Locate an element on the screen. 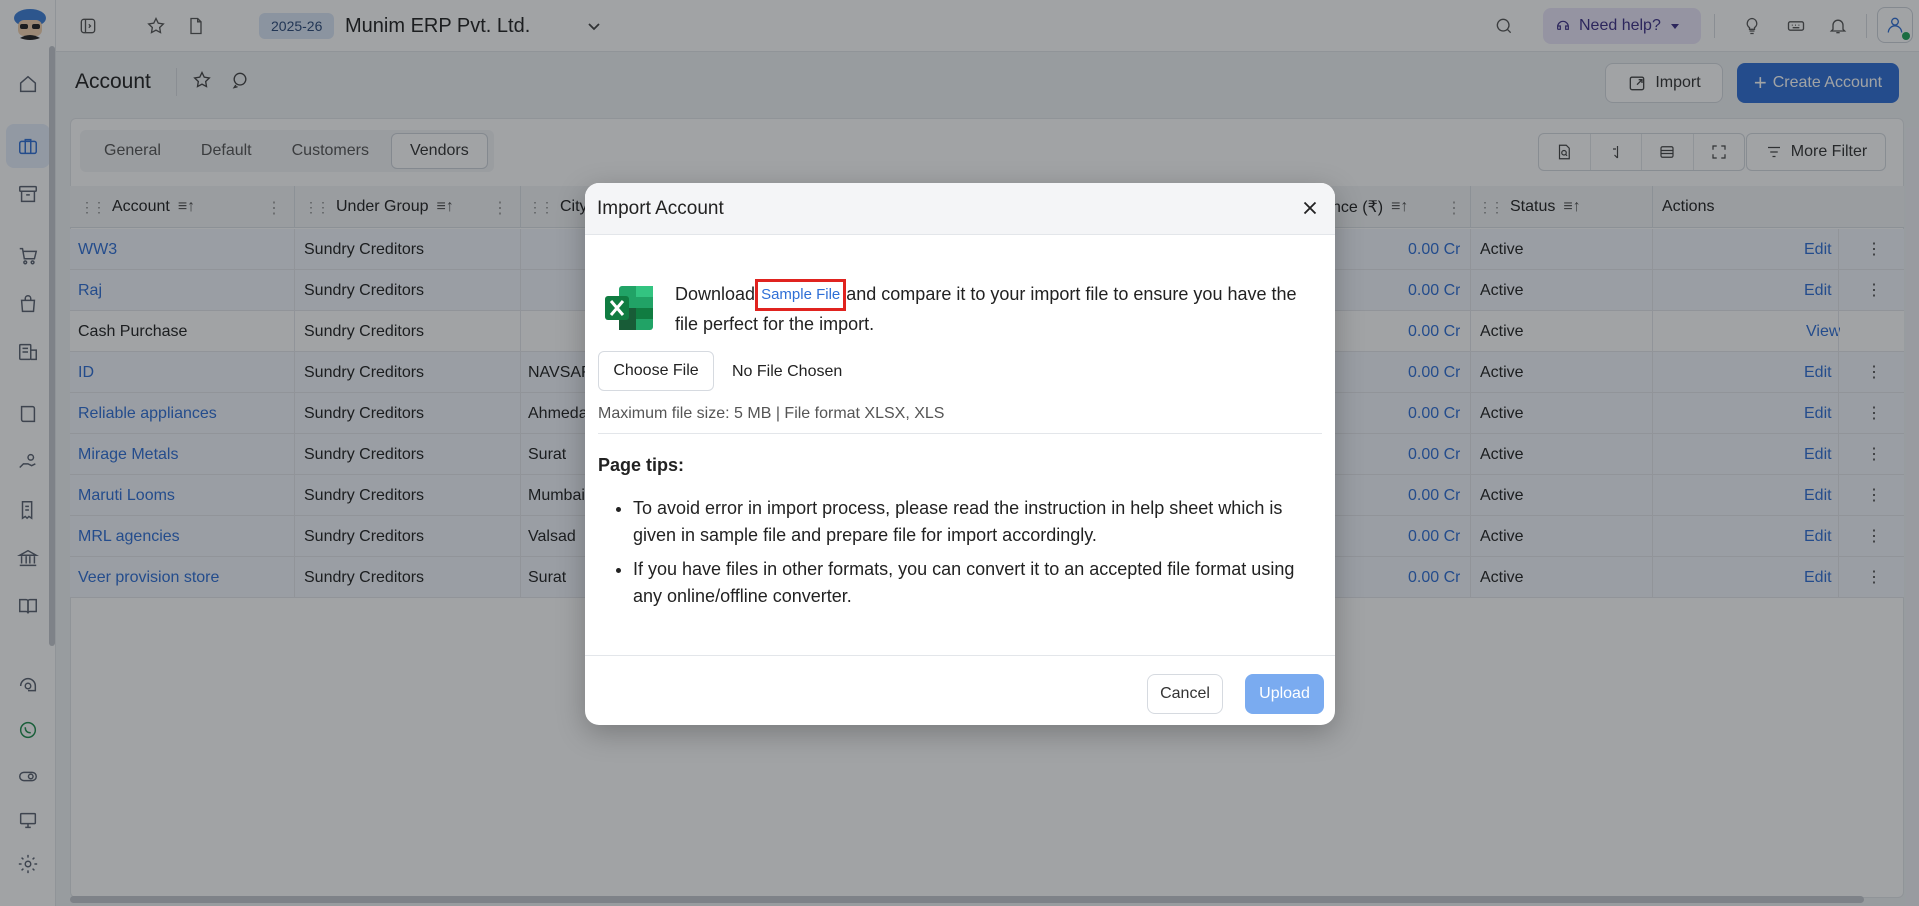 Image resolution: width=1919 pixels, height=906 pixels. cancel-button: Cancel is located at coordinates (1185, 694).